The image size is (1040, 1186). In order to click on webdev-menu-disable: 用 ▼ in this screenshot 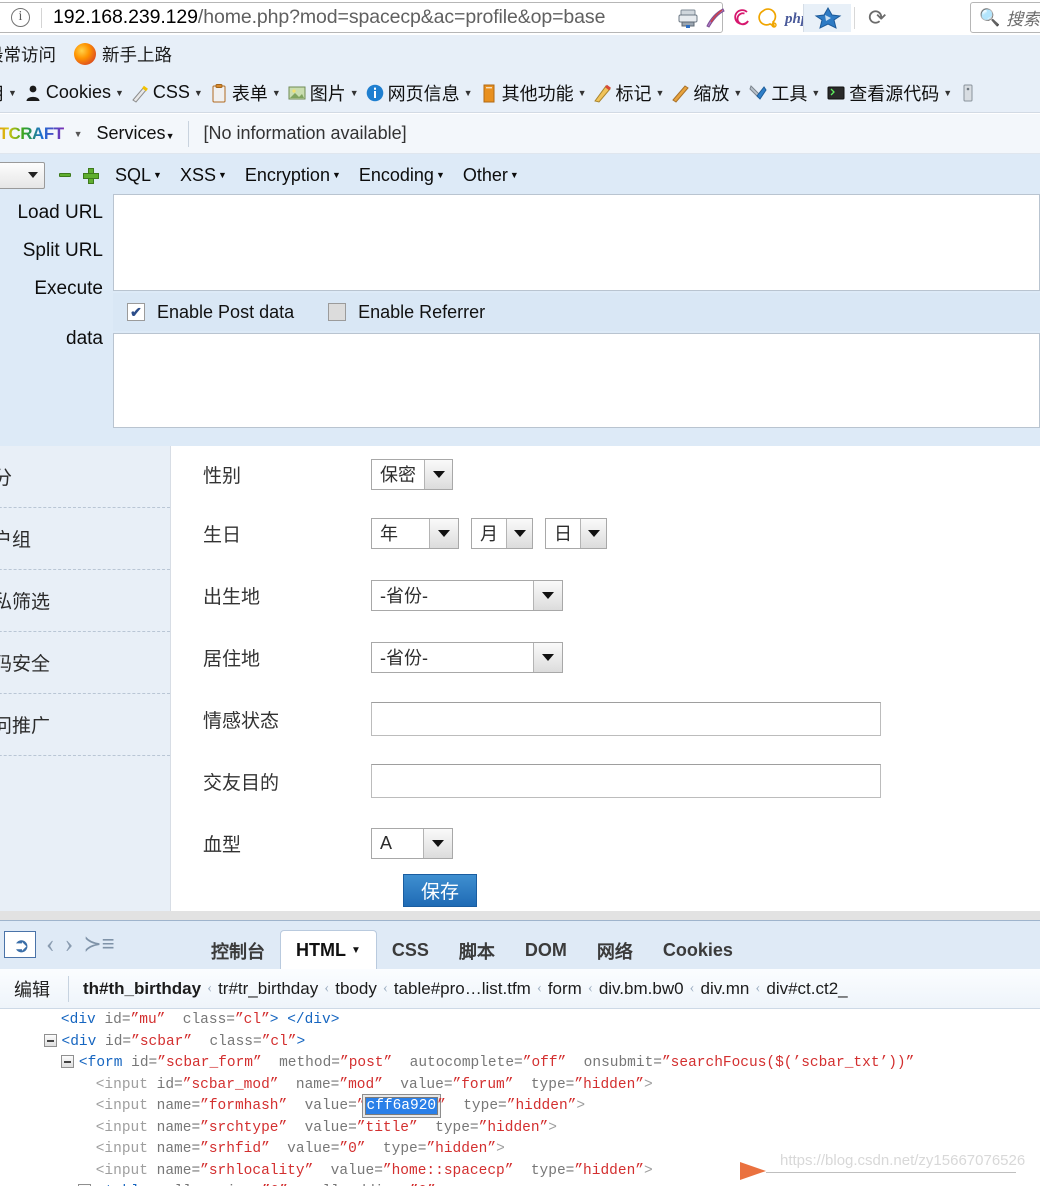, I will do `click(8, 93)`.